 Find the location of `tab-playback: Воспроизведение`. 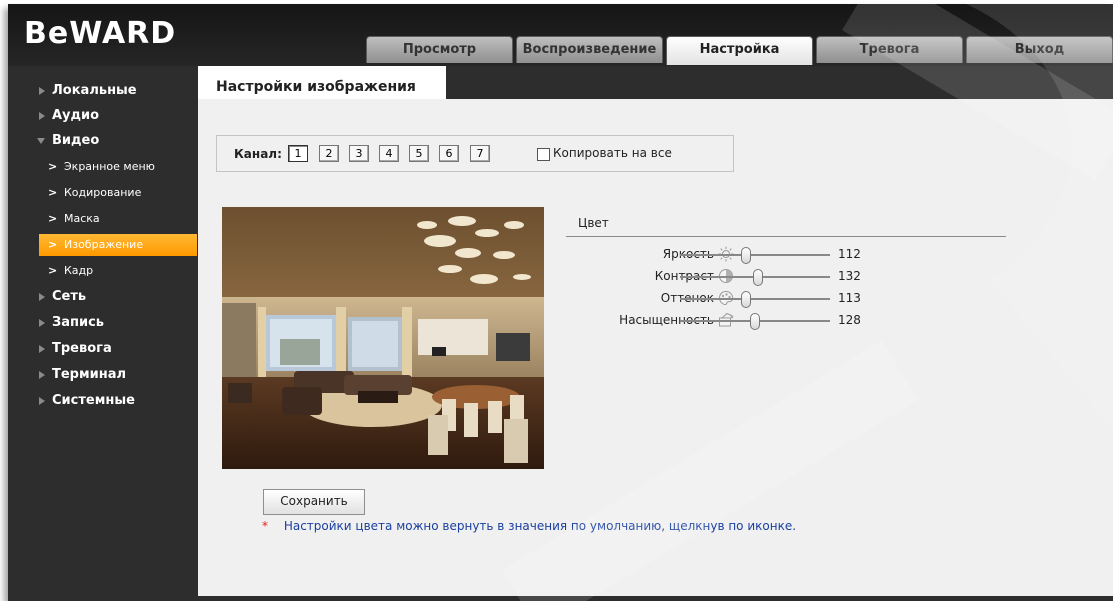

tab-playback: Воспроизведение is located at coordinates (589, 49).